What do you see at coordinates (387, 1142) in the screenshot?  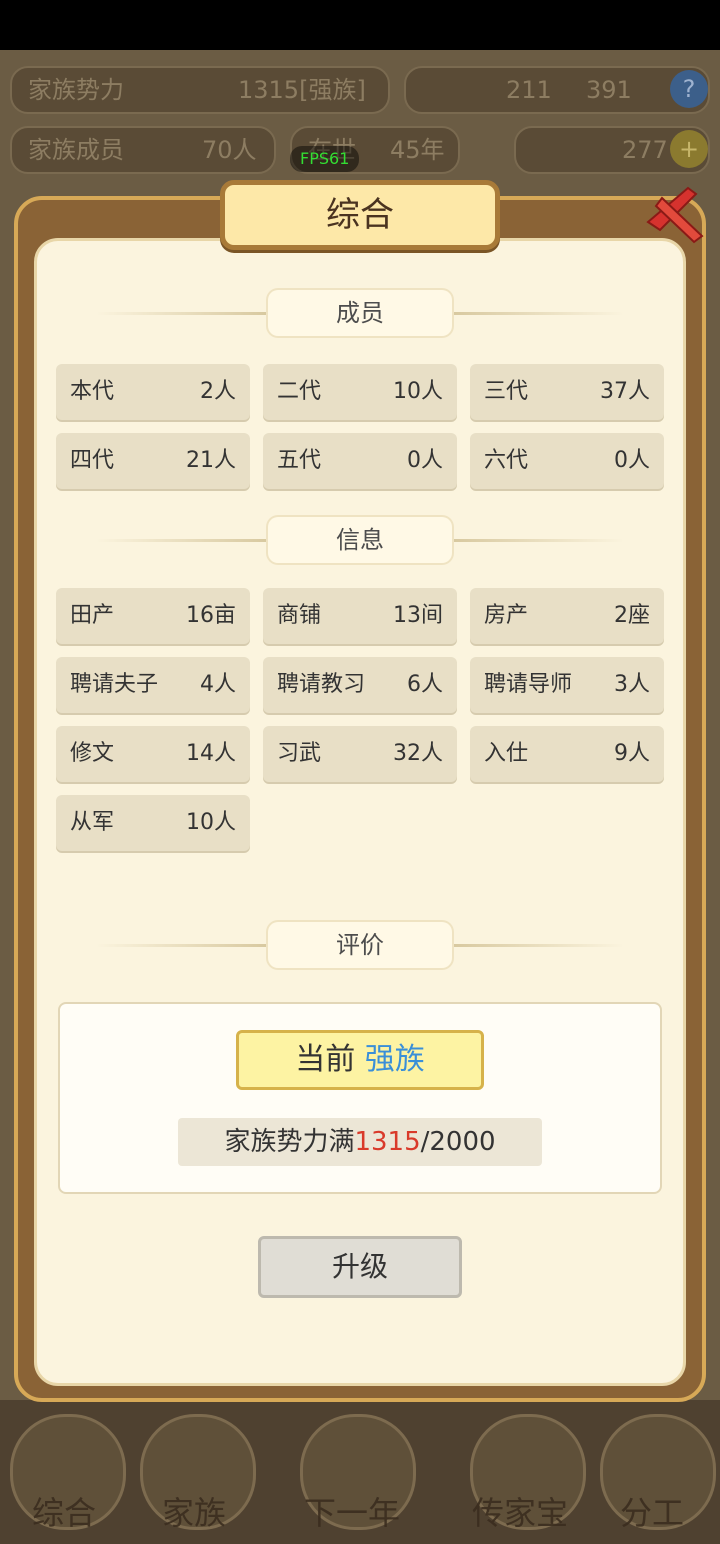 I see `progress-current: 1315` at bounding box center [387, 1142].